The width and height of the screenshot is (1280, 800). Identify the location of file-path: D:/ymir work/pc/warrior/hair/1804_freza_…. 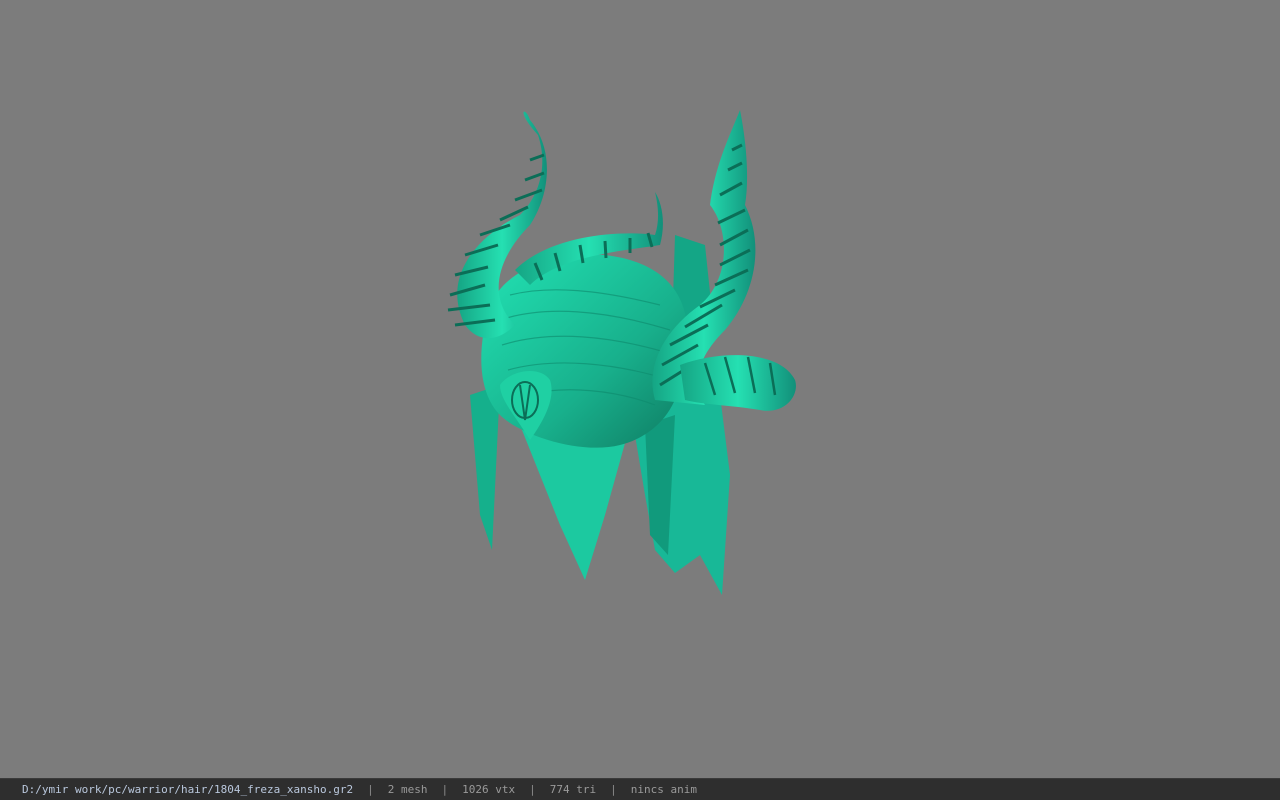
(188, 789).